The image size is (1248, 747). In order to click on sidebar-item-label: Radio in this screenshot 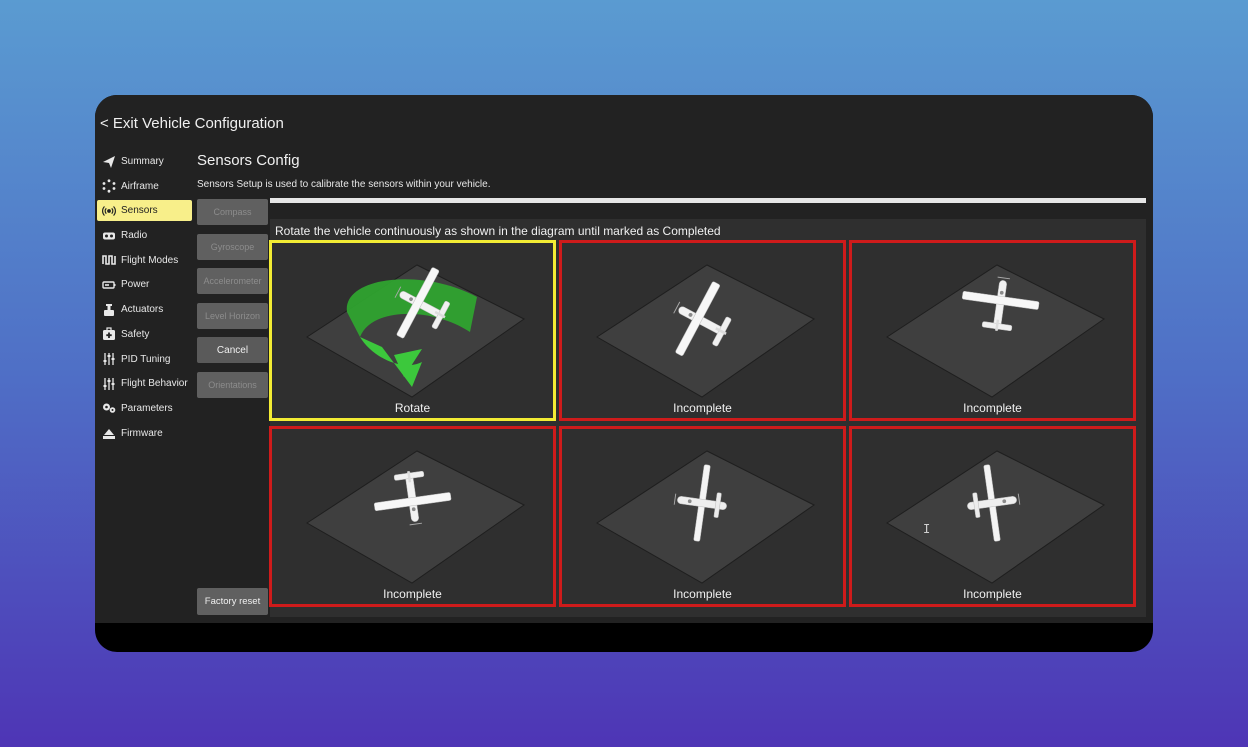, I will do `click(134, 236)`.